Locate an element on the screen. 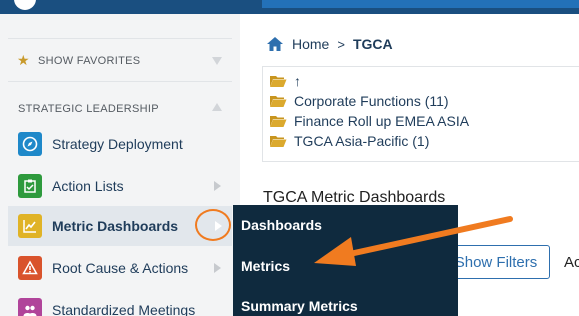  flyout-item-dashboards: Dashboards is located at coordinates (281, 225).